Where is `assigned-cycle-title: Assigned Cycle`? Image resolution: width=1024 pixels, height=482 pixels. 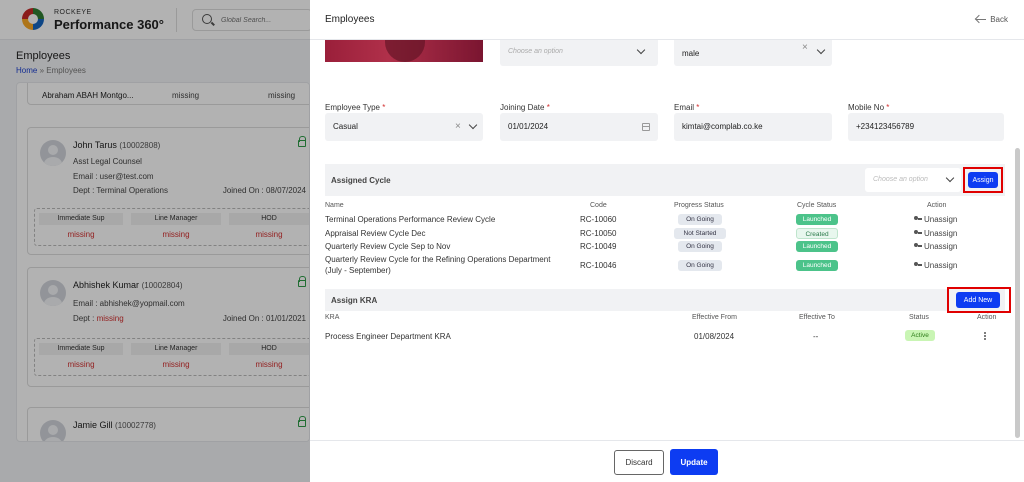
assigned-cycle-title: Assigned Cycle is located at coordinates (361, 180).